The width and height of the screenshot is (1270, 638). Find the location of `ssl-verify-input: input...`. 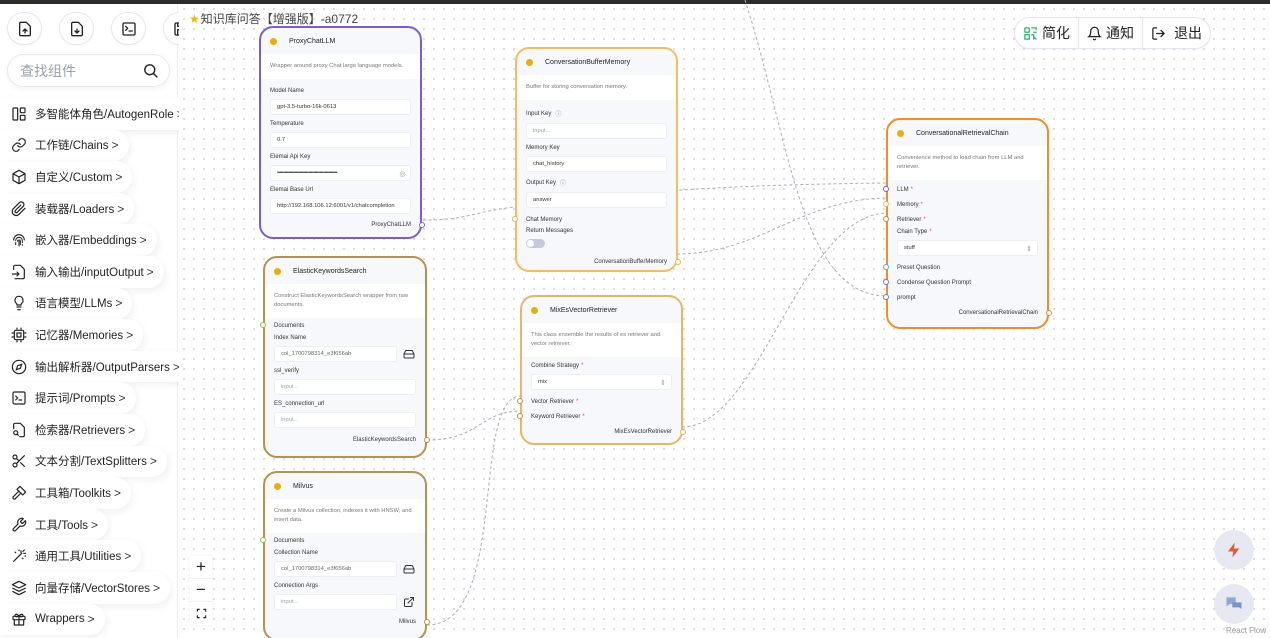

ssl-verify-input: input... is located at coordinates (345, 387).